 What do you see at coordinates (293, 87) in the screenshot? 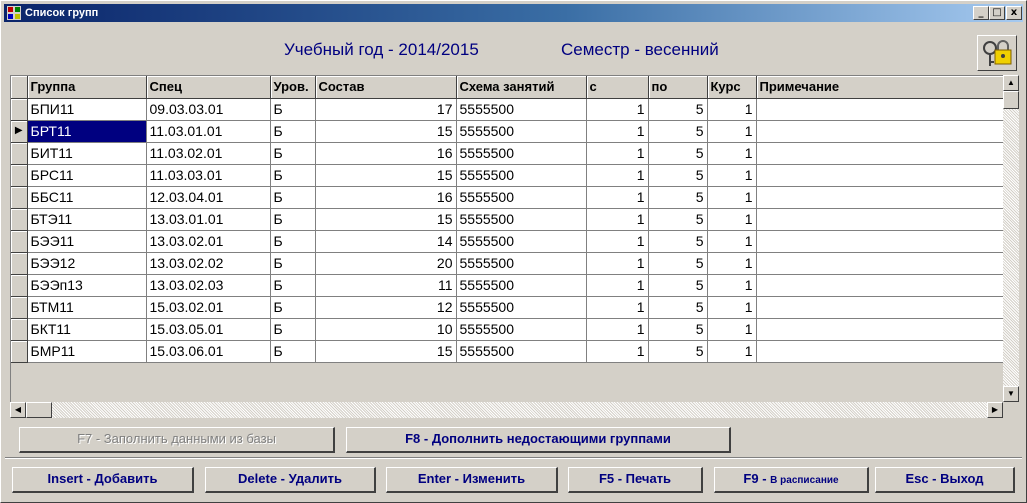
I see `column-header-level: Уров.` at bounding box center [293, 87].